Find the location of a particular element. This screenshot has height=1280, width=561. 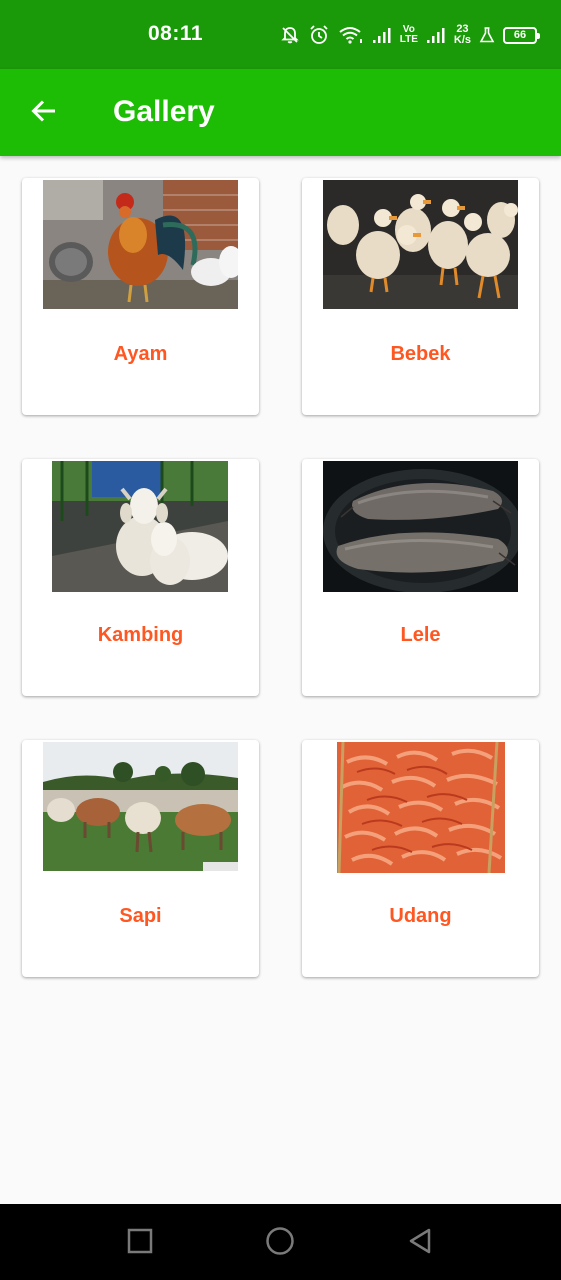

arrow-back-icon is located at coordinates (44, 113).